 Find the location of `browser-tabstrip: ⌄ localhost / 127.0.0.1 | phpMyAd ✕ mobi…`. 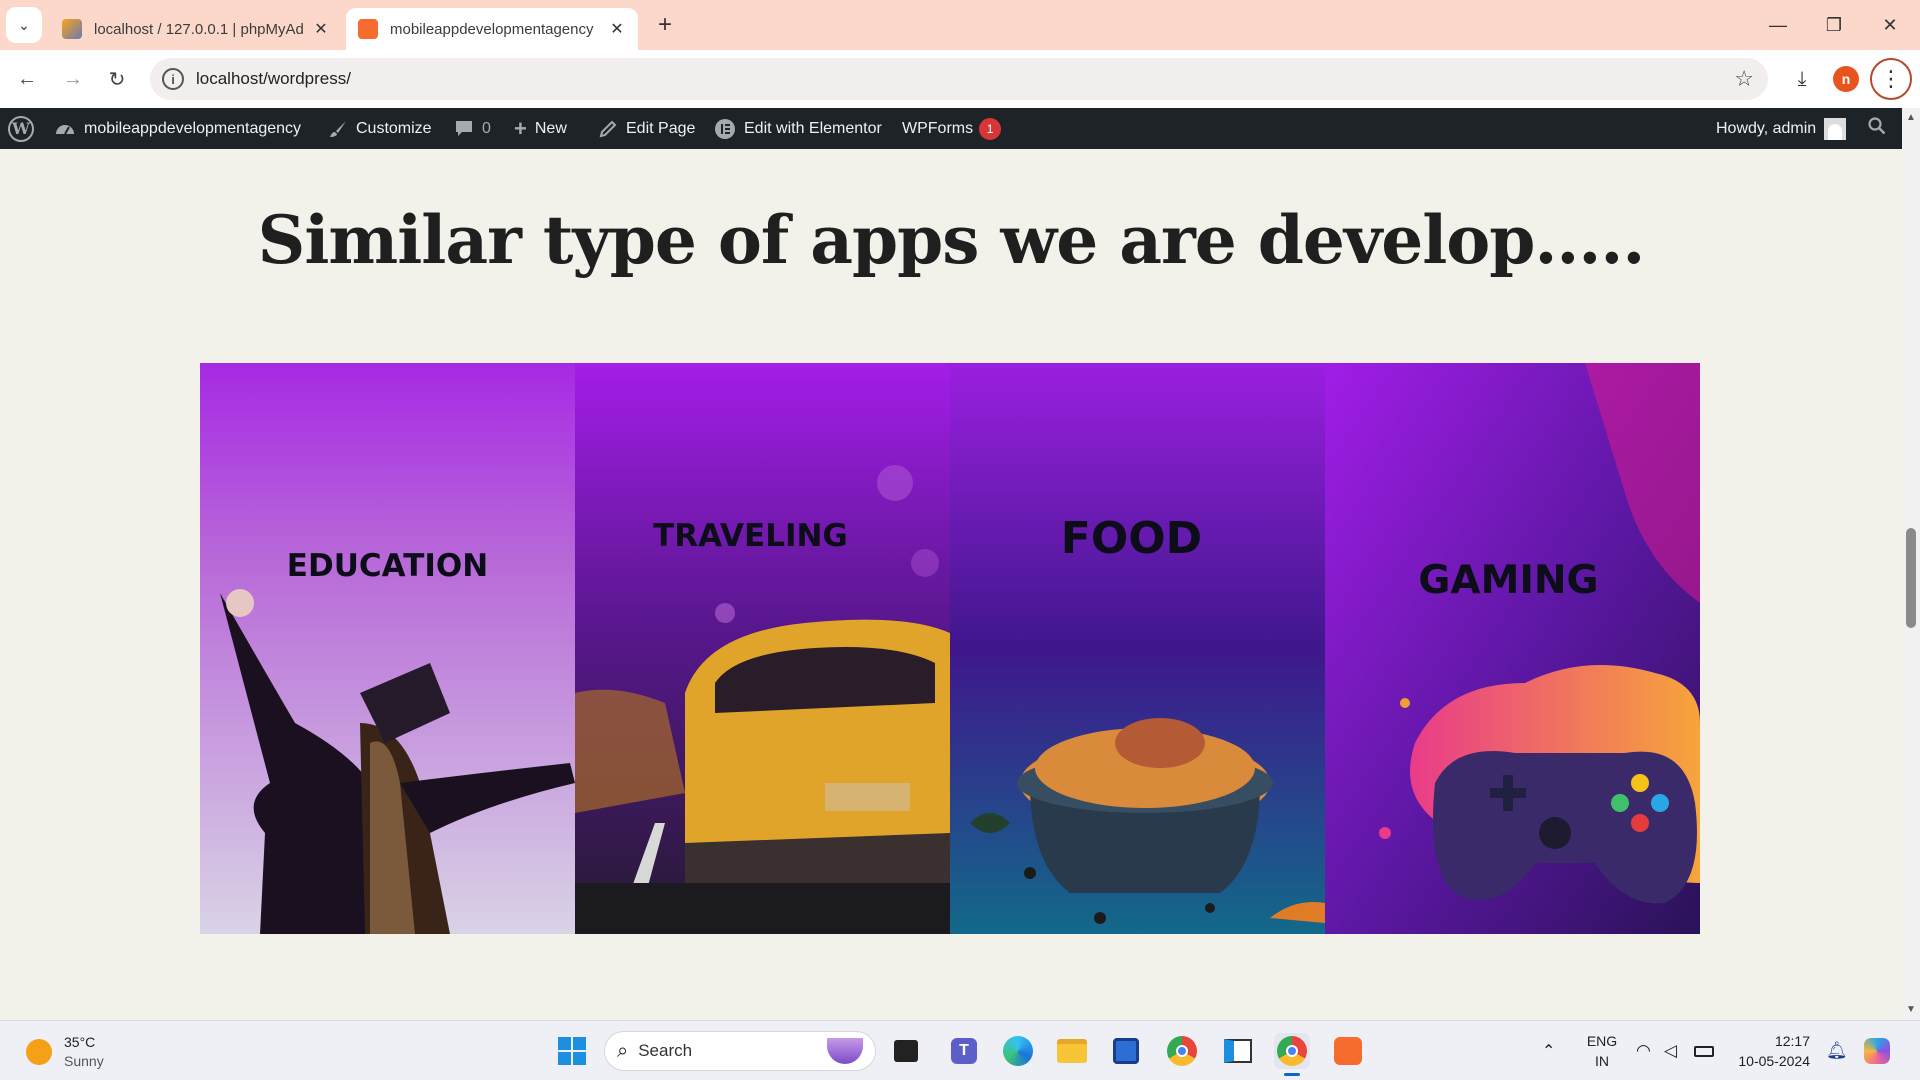

browser-tabstrip: ⌄ localhost / 127.0.0.1 | phpMyAd ✕ mobi… is located at coordinates (960, 25).